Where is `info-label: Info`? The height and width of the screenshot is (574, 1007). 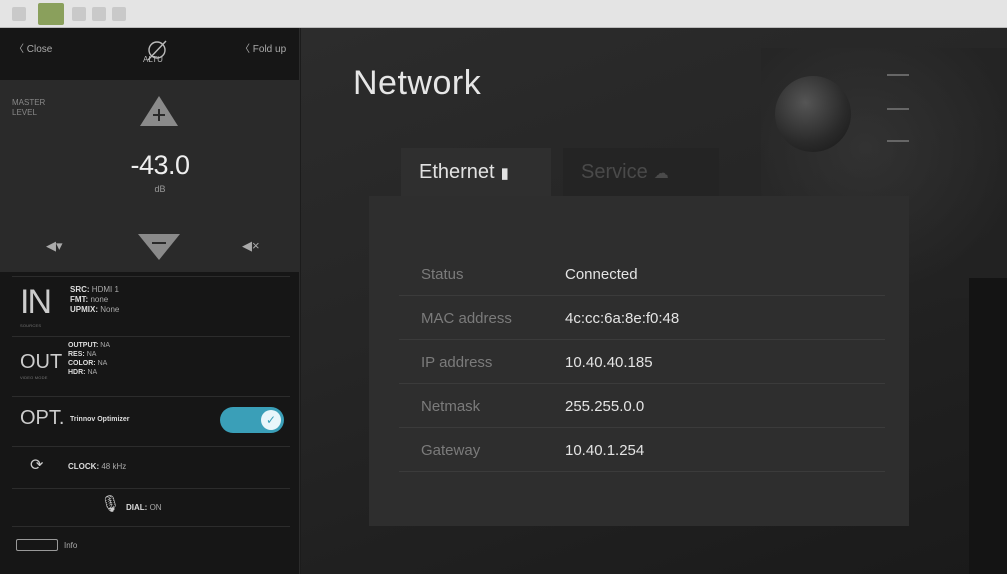
info-label: Info is located at coordinates (71, 545).